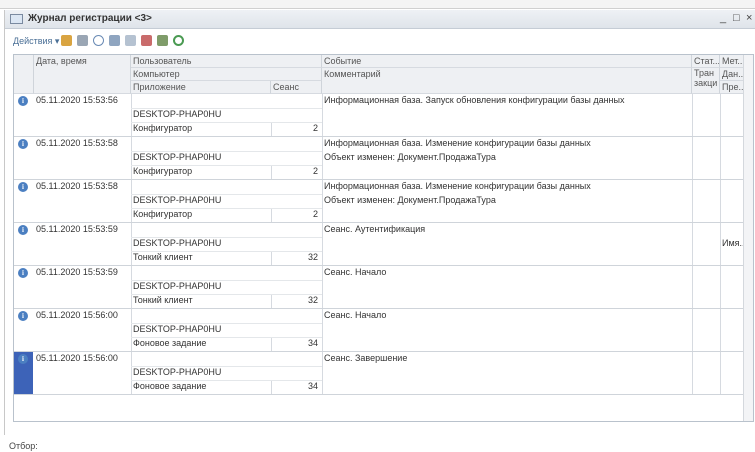 The width and height of the screenshot is (755, 452). I want to click on open-icon, so click(66, 40).